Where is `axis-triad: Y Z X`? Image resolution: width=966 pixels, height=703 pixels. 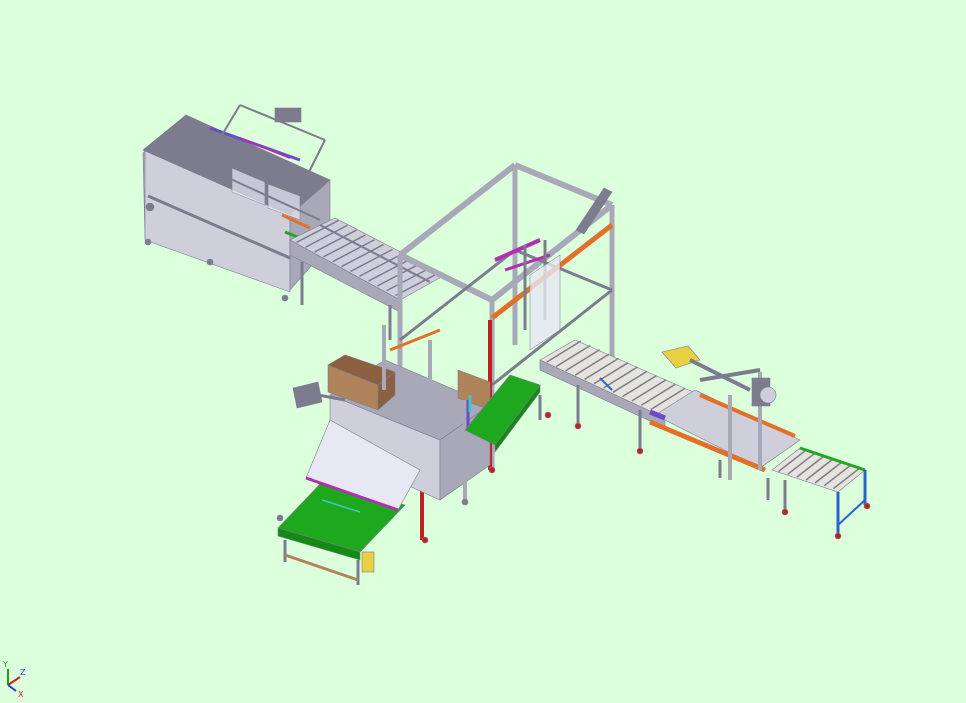
axis-triad: Y Z X is located at coordinates (14, 679).